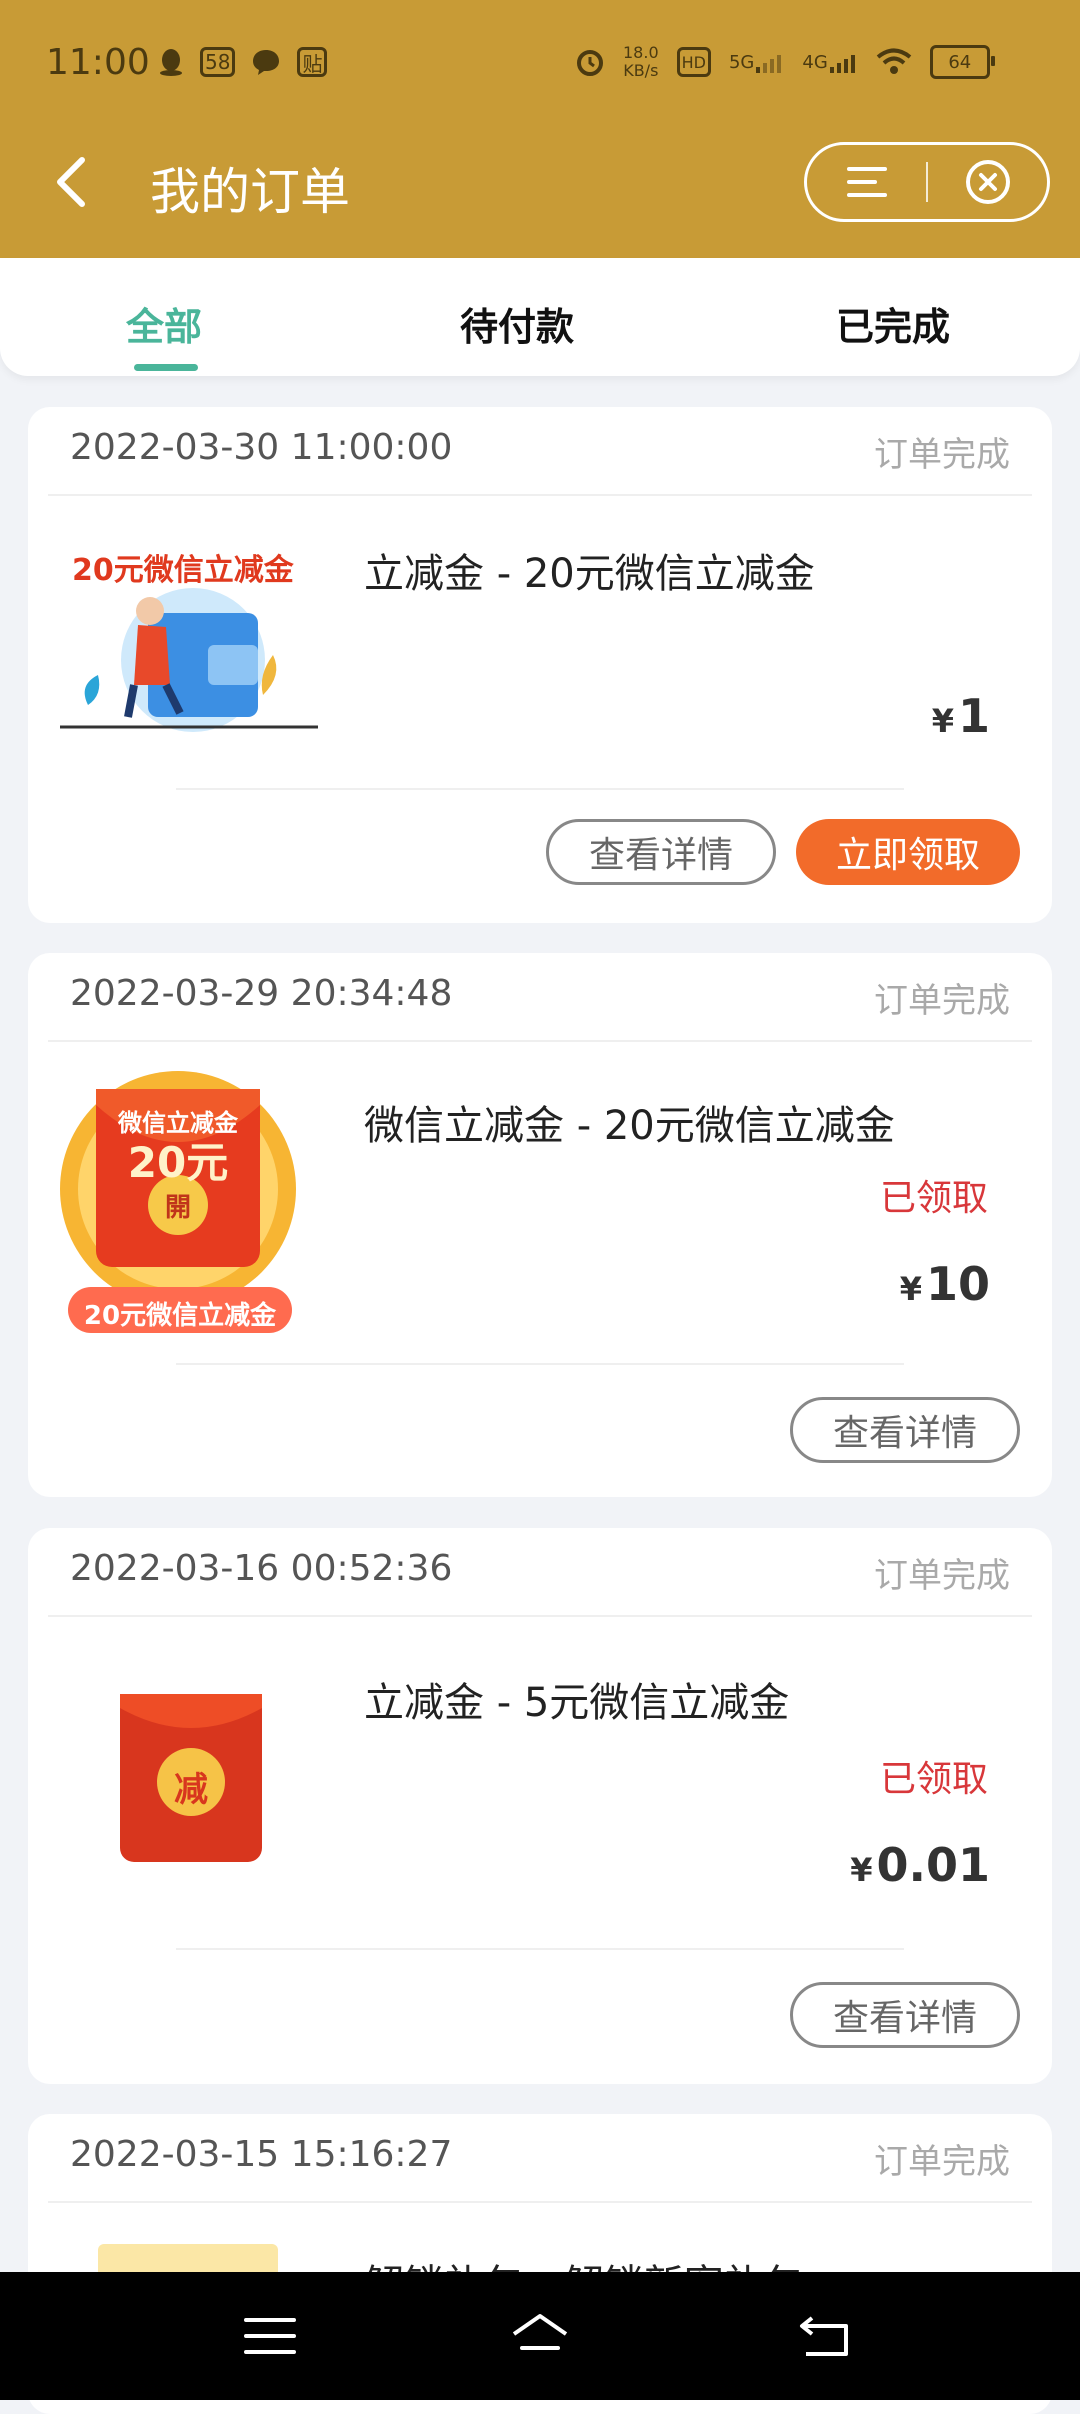 The image size is (1080, 2414). Describe the element at coordinates (261, 447) in the screenshot. I see `order-time: 2022-03-30 11:00:00` at that location.